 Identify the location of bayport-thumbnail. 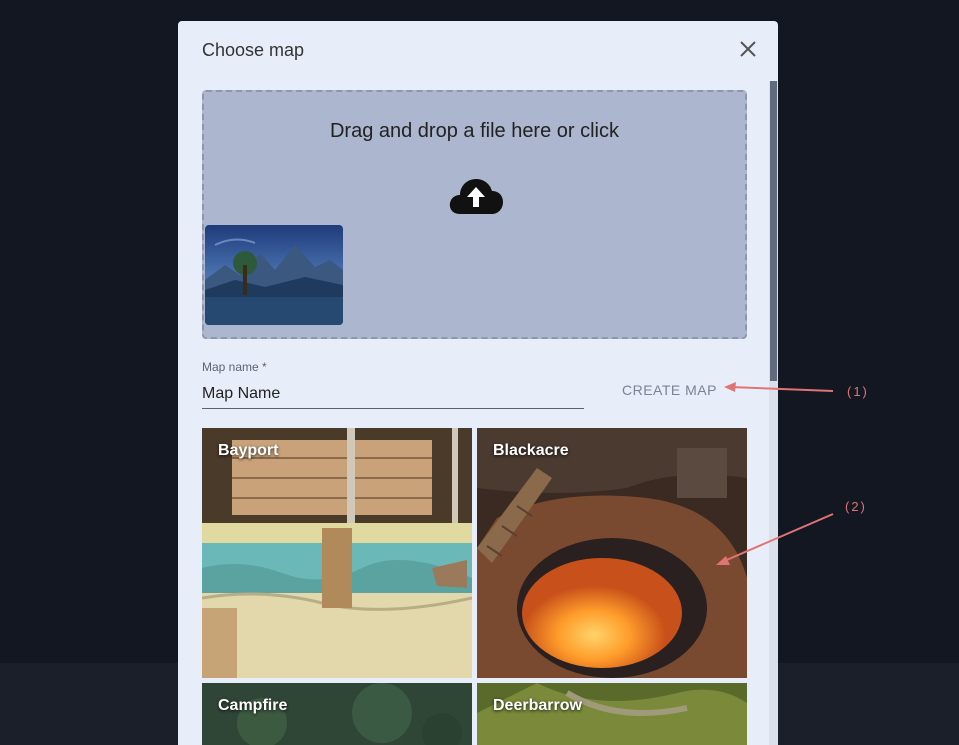
(337, 553).